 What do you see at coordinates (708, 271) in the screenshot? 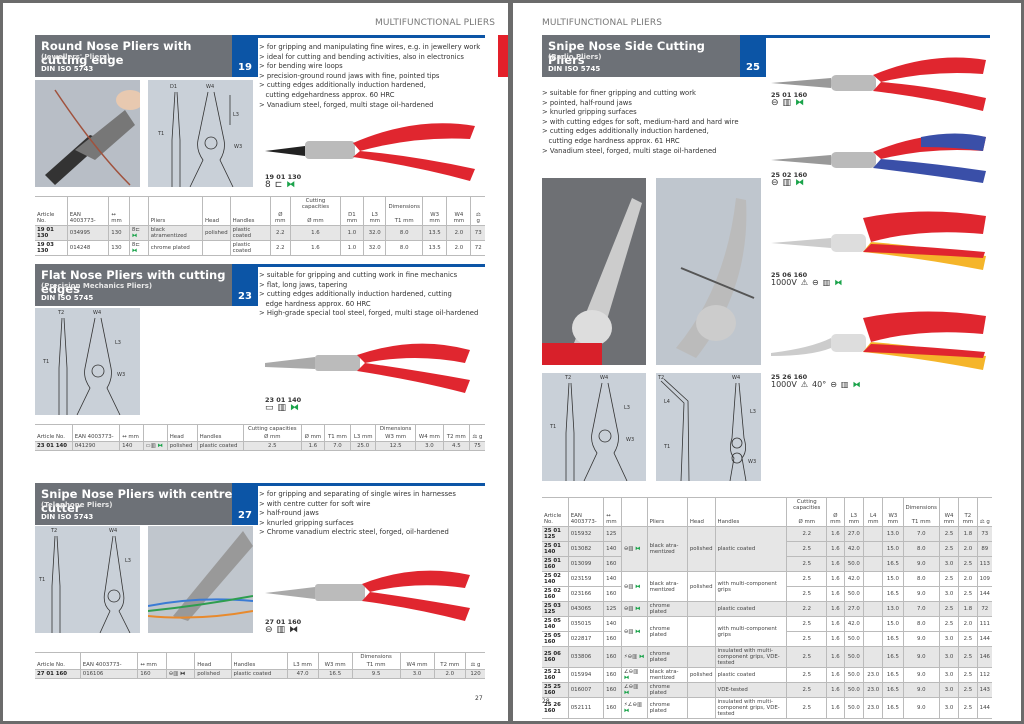
I see `product-photo-bent-nose` at bounding box center [708, 271].